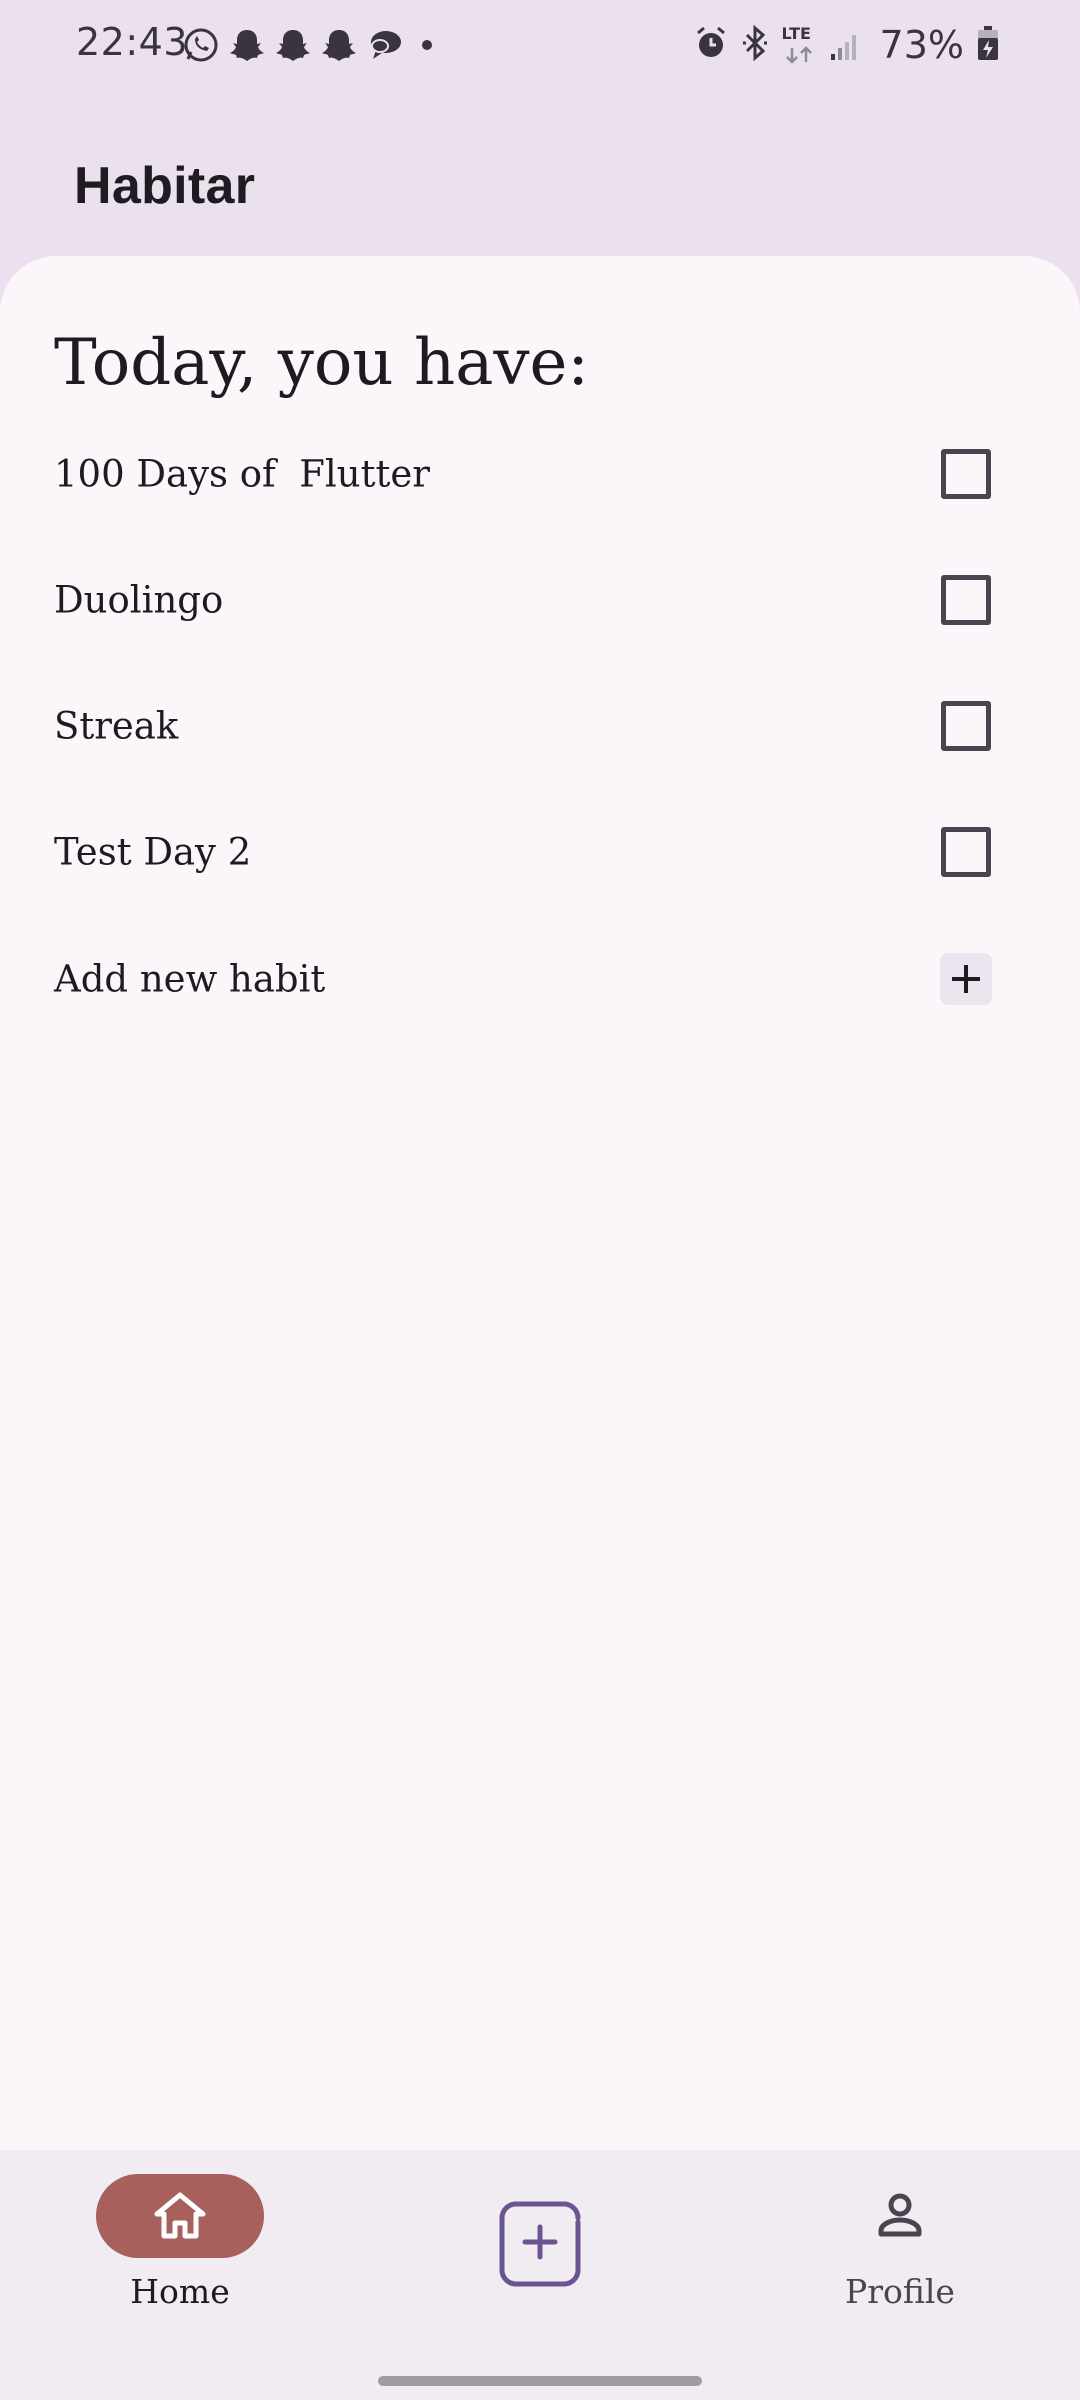  Describe the element at coordinates (132, 42) in the screenshot. I see `status-time: 22:43` at that location.